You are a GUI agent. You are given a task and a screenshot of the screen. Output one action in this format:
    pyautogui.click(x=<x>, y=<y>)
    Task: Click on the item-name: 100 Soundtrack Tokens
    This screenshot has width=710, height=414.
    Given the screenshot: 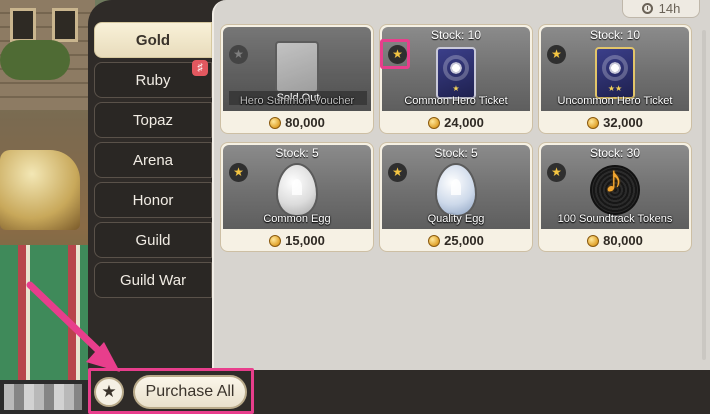 What is the action you would take?
    pyautogui.click(x=615, y=219)
    